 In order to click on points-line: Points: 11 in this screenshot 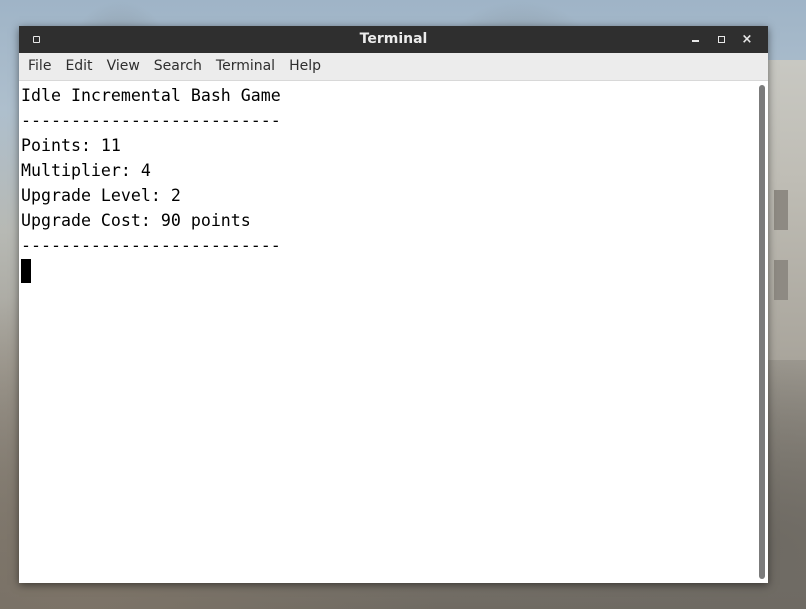, I will do `click(71, 145)`.